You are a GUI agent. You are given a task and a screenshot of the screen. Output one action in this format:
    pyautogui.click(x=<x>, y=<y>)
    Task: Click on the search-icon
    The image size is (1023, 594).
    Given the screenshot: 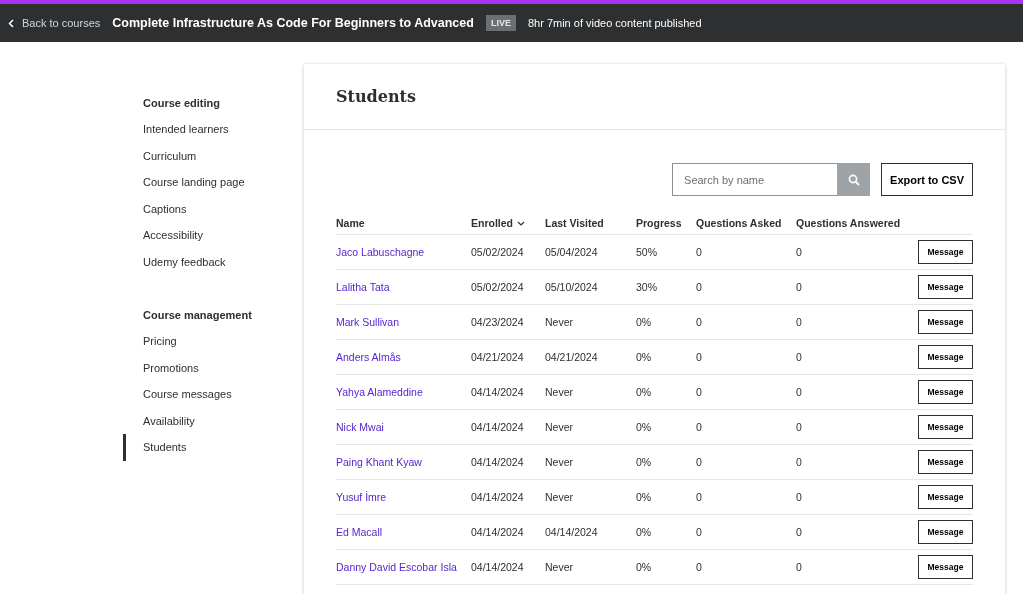 What is the action you would take?
    pyautogui.click(x=853, y=179)
    